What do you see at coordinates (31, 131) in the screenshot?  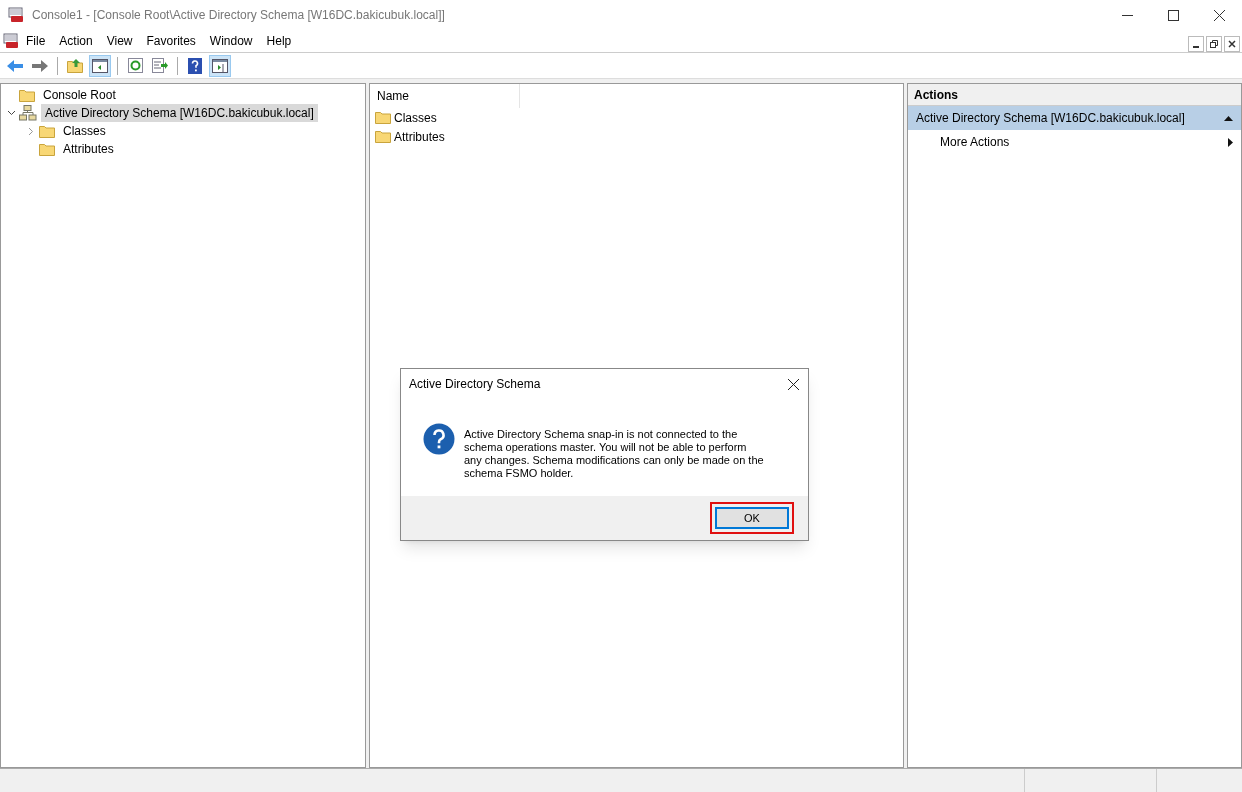 I see `expand-chevron-icon` at bounding box center [31, 131].